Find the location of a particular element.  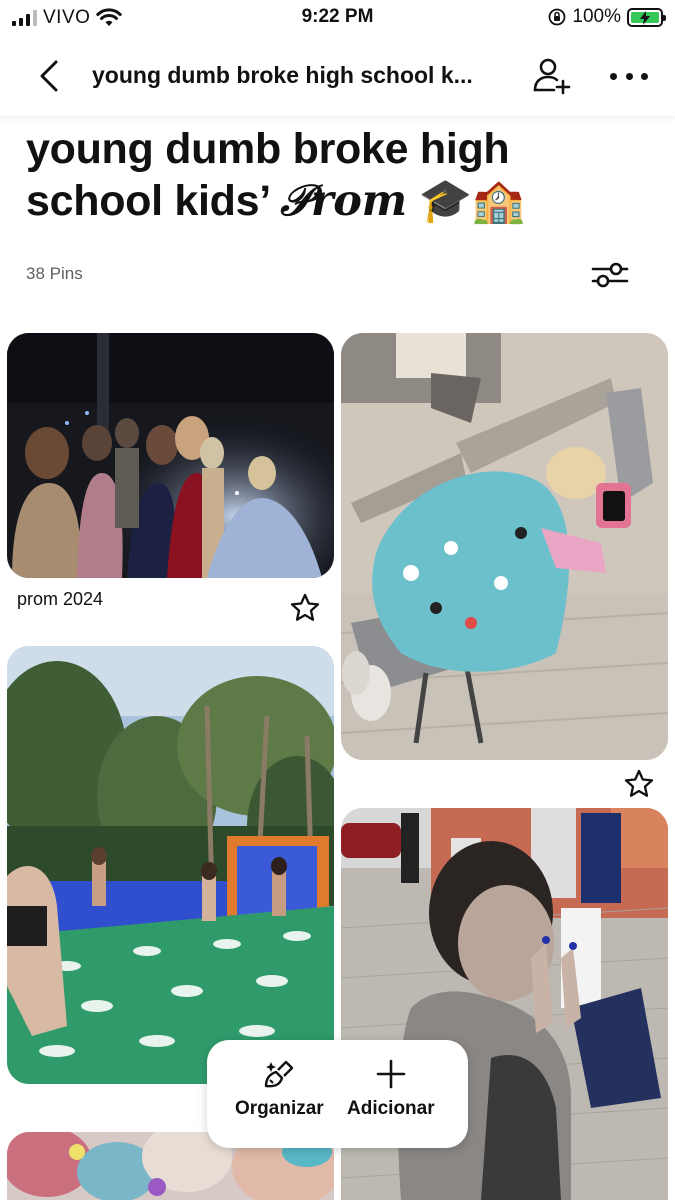

add-person-icon is located at coordinates (552, 76).